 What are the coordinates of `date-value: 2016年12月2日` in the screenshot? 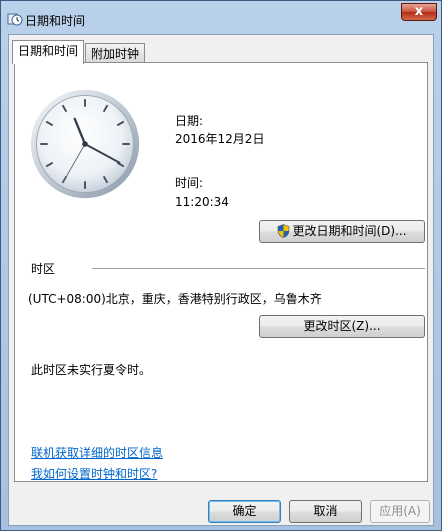 It's located at (220, 139).